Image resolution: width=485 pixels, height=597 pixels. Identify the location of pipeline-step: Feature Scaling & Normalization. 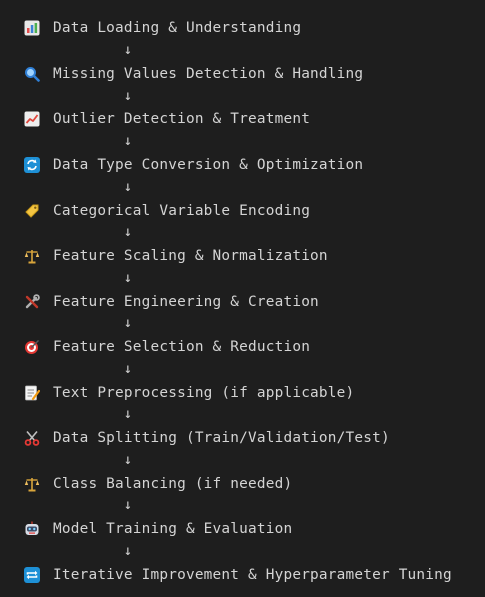
(176, 256).